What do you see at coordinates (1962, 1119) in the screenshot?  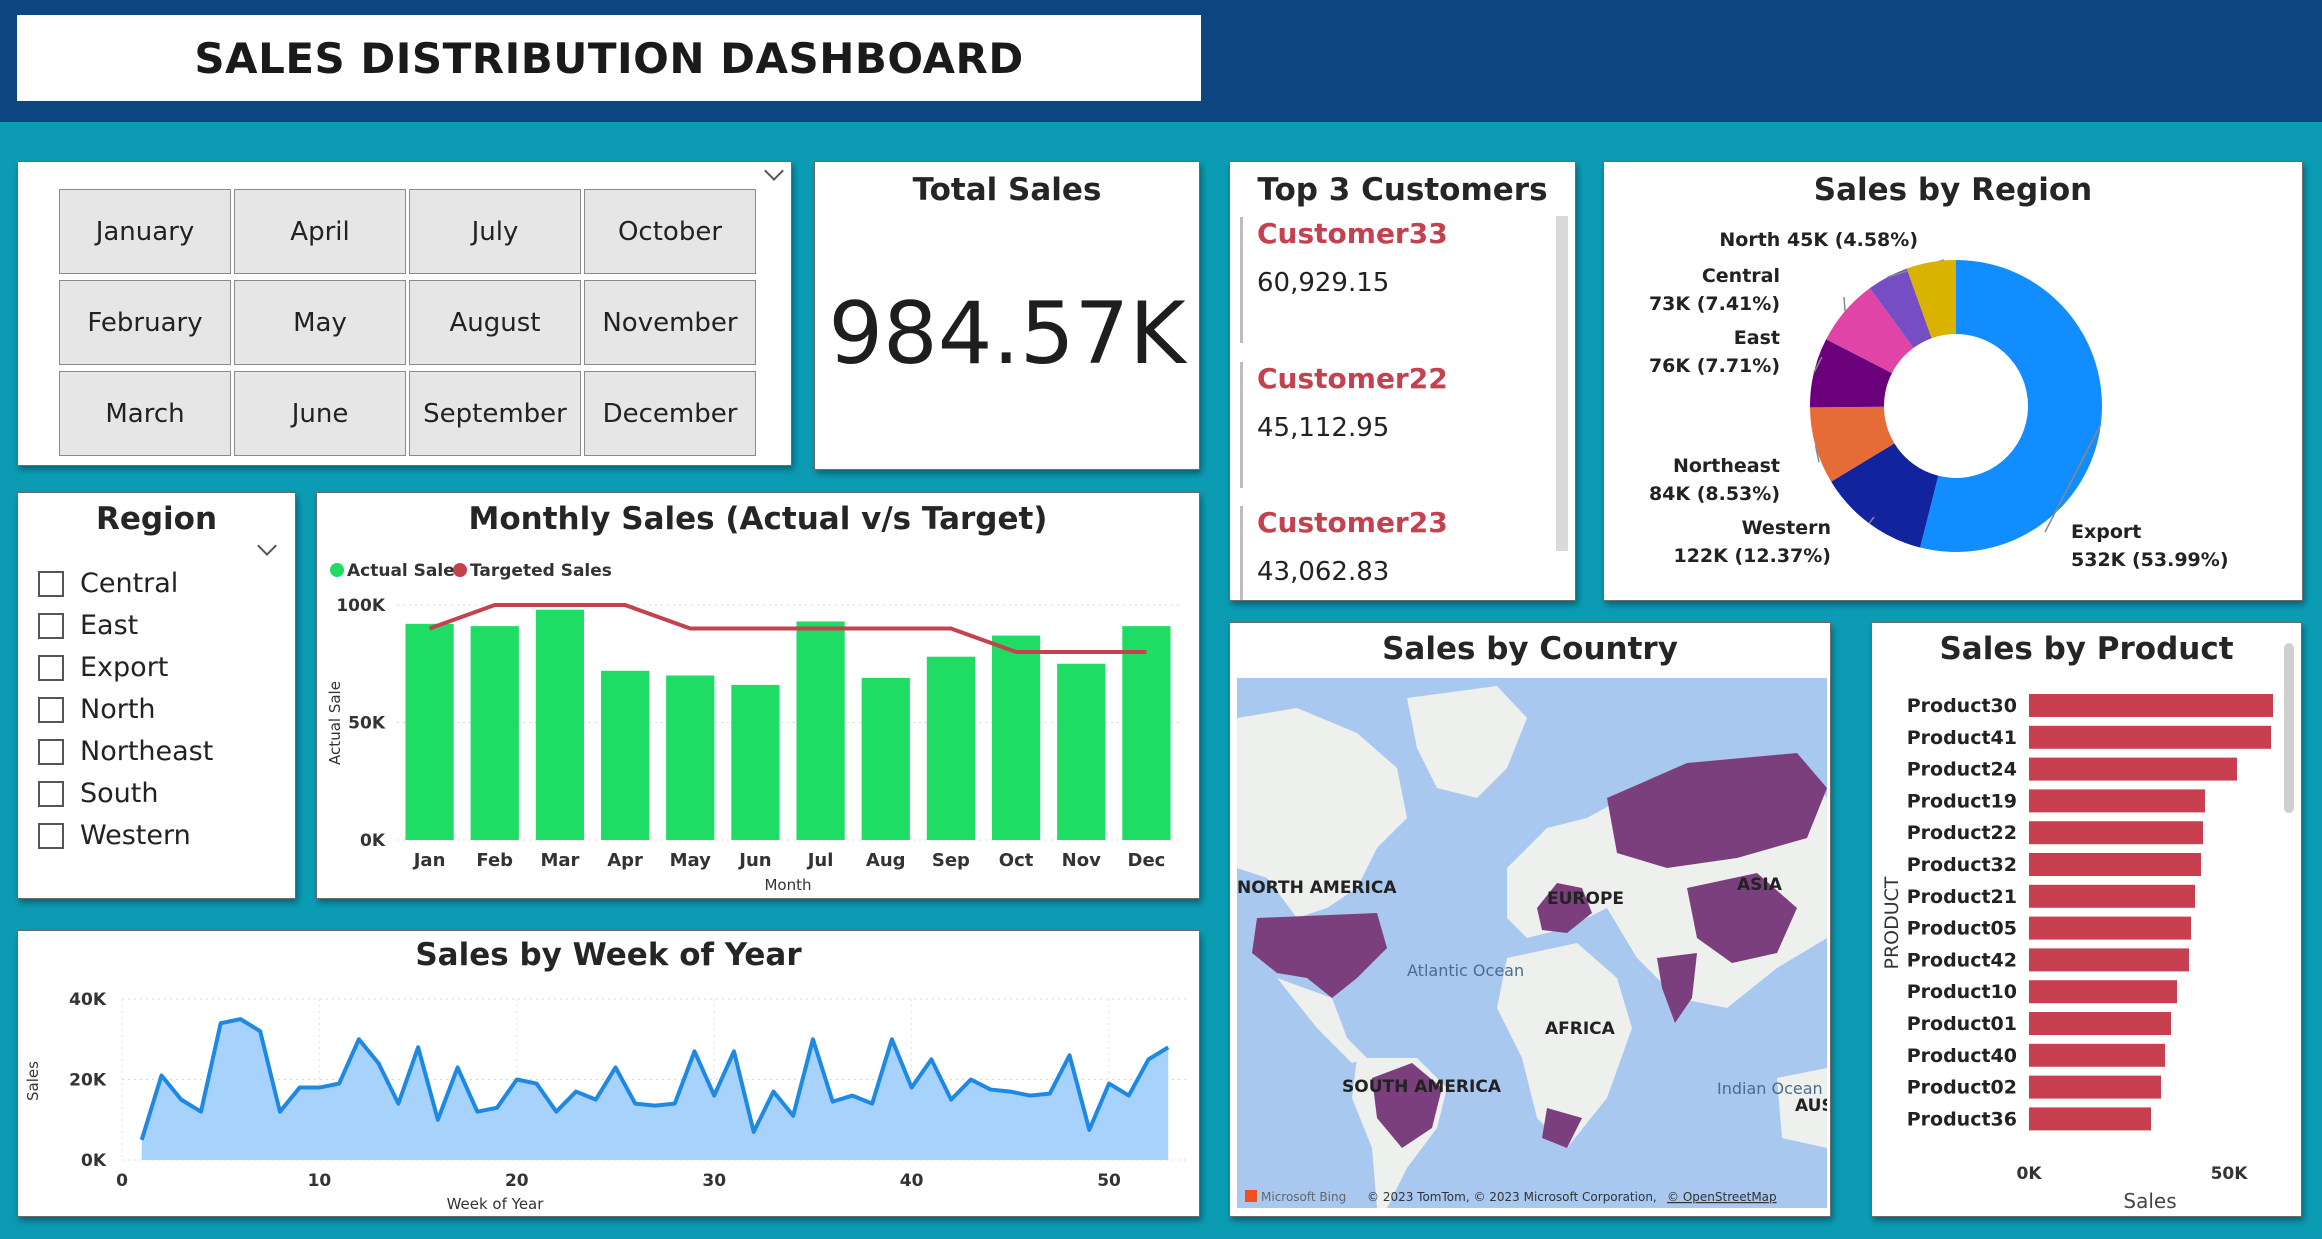 I see `y-tick-label: Product36` at bounding box center [1962, 1119].